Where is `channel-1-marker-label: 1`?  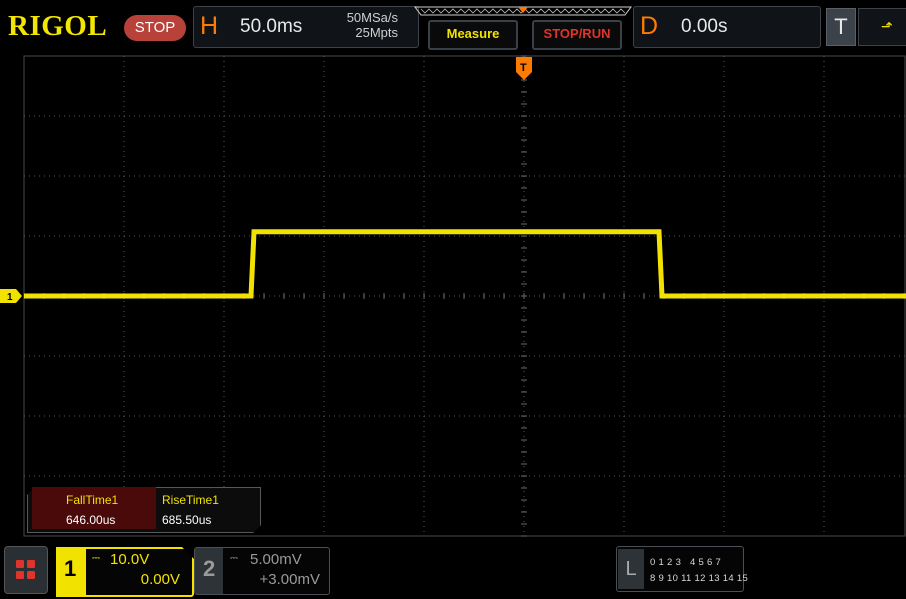
channel-1-marker-label: 1 is located at coordinates (10, 297).